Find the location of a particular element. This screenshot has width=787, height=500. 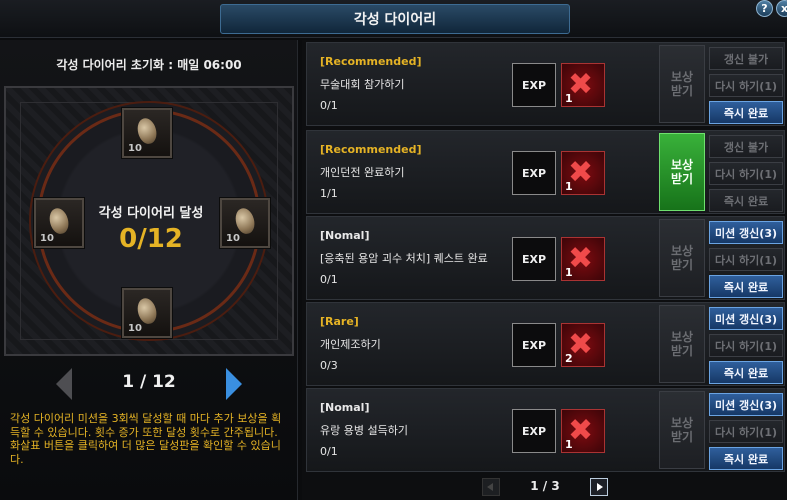

mission-name: 개인던전 완료하기 is located at coordinates (362, 172).